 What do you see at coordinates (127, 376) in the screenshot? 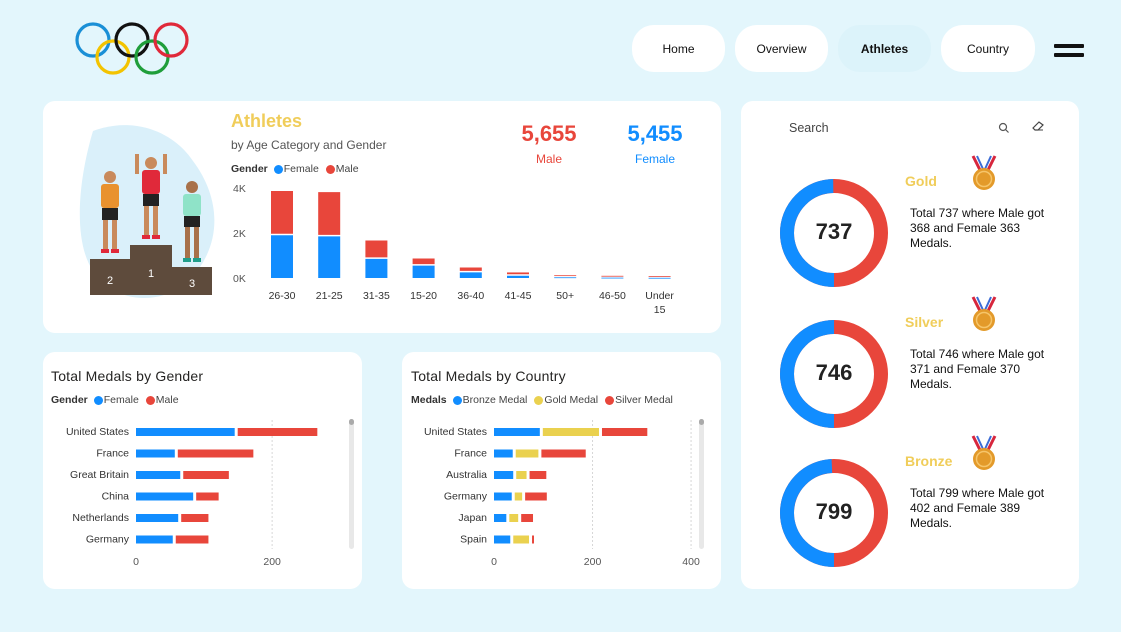
I see `medals-by-gender-title: Total Medals by Gender` at bounding box center [127, 376].